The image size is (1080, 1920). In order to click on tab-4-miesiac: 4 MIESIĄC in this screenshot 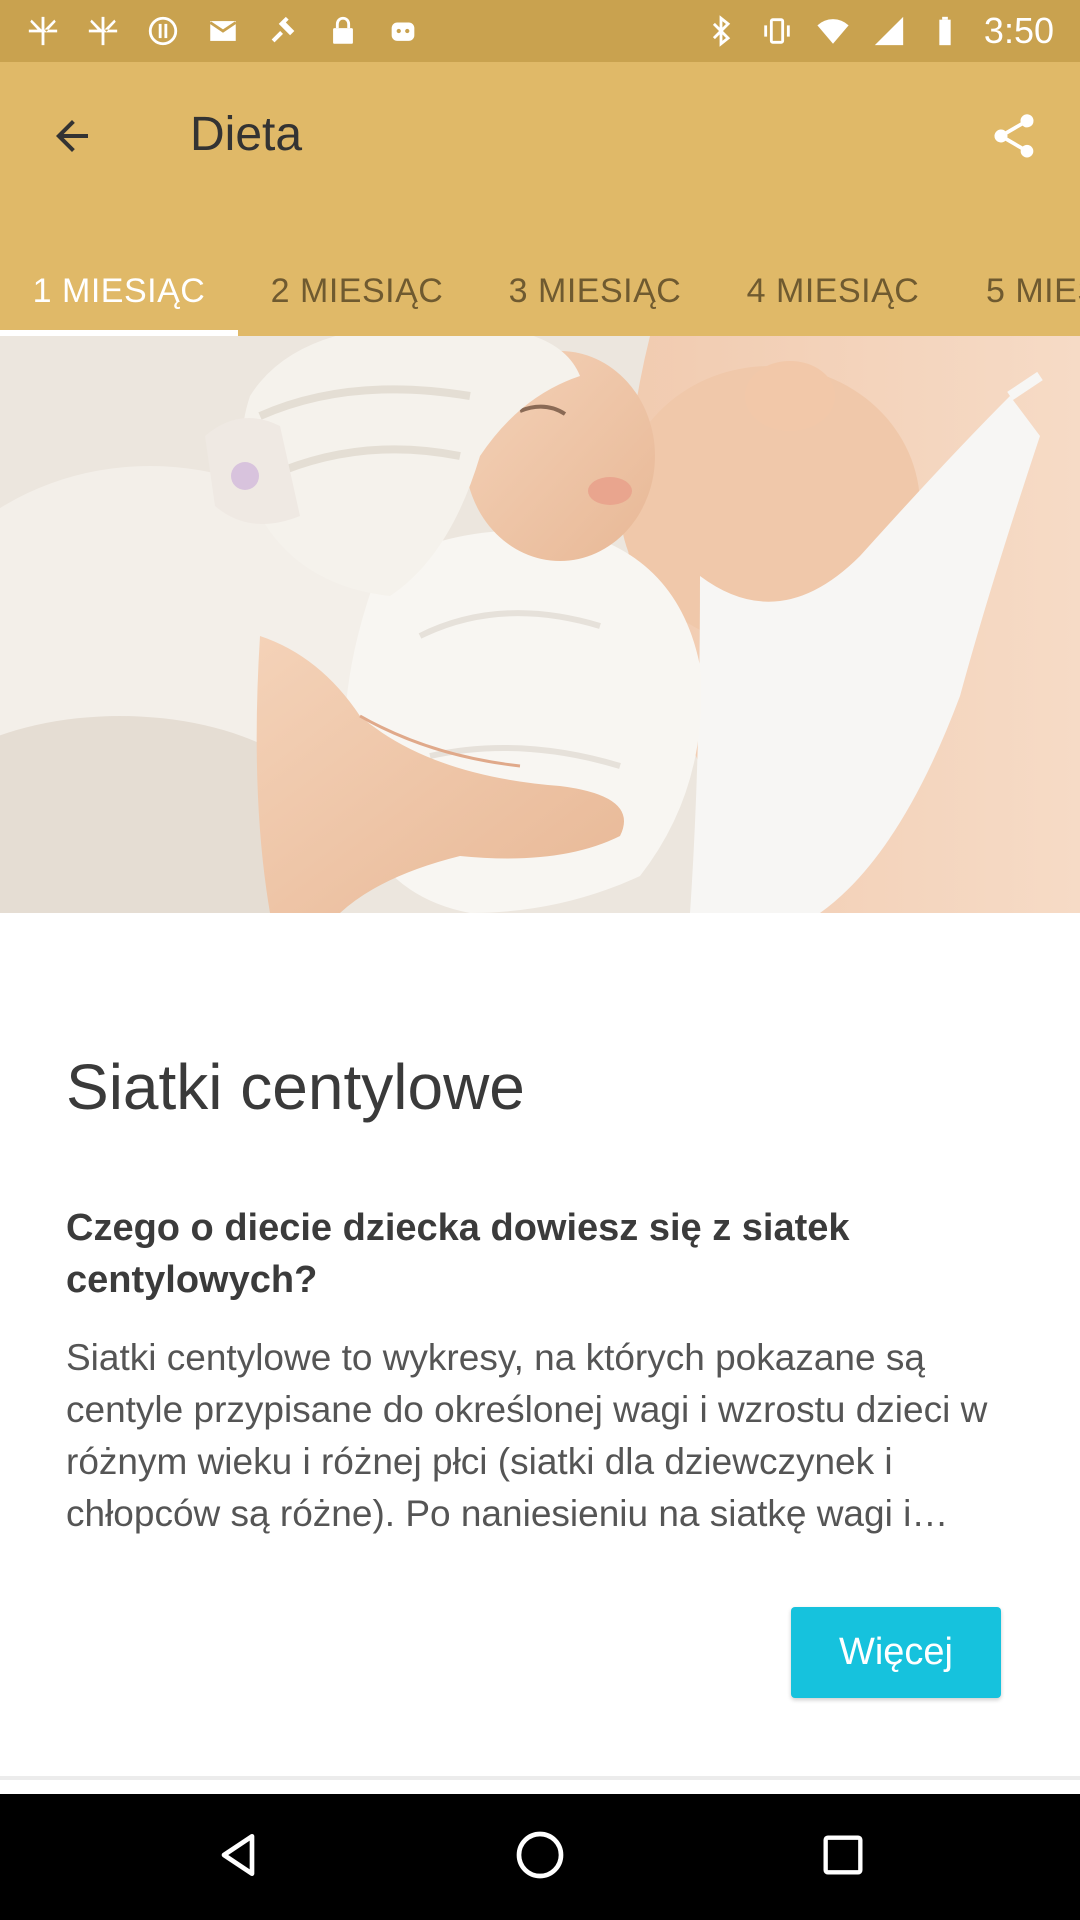, I will do `click(833, 291)`.